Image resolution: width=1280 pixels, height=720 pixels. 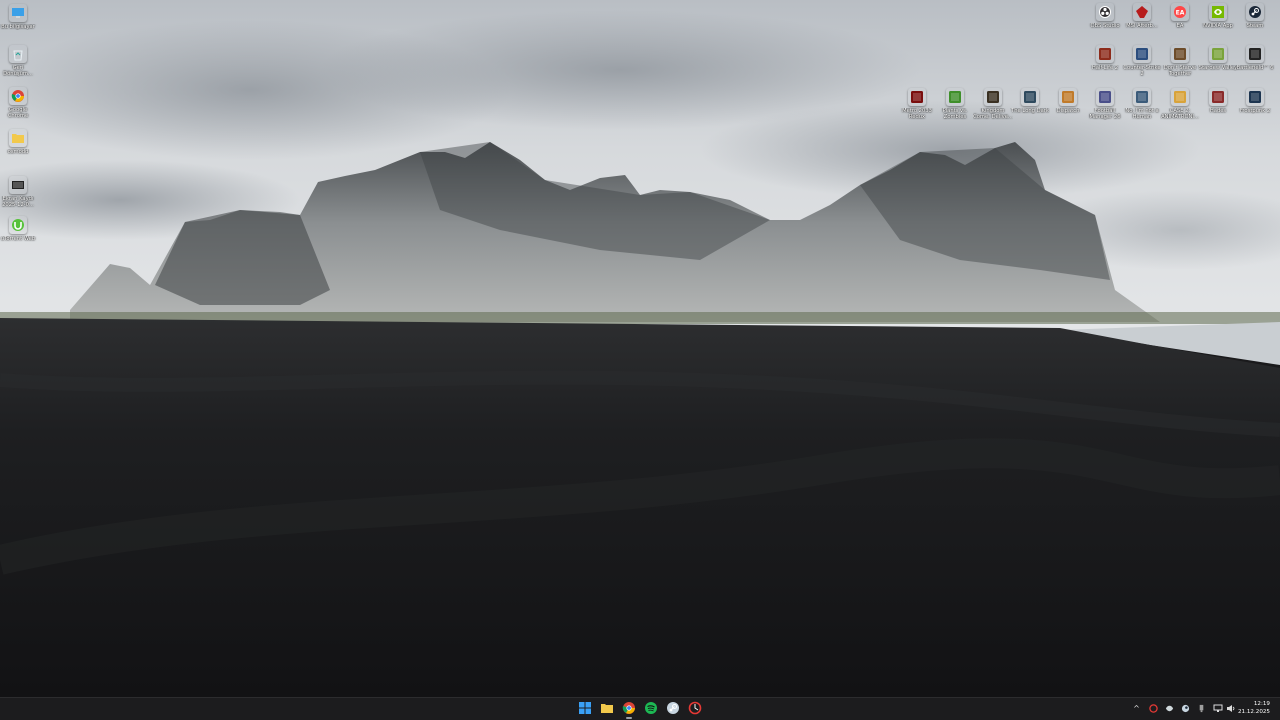 I want to click on desktop-icon-steam: Steam, so click(x=1255, y=16).